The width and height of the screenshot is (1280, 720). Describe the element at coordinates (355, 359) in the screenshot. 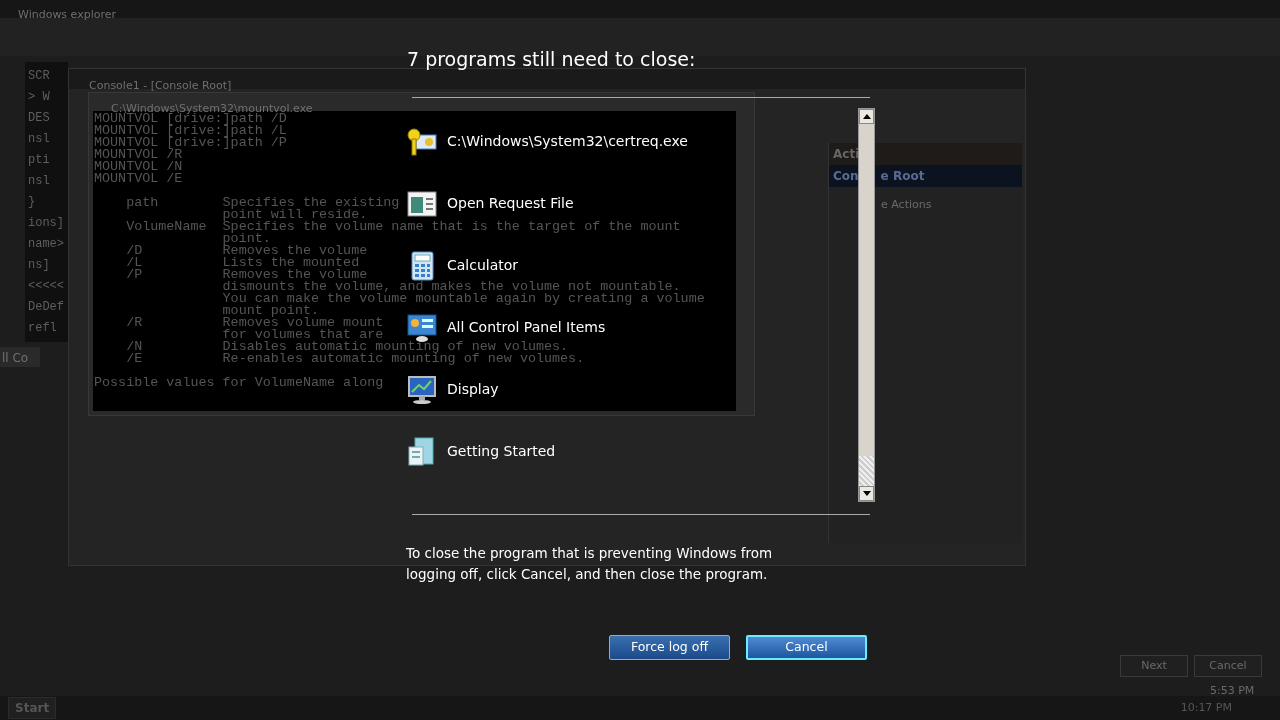

I see `console-line: /E Re-enables automatic mounting of new volumes.` at that location.